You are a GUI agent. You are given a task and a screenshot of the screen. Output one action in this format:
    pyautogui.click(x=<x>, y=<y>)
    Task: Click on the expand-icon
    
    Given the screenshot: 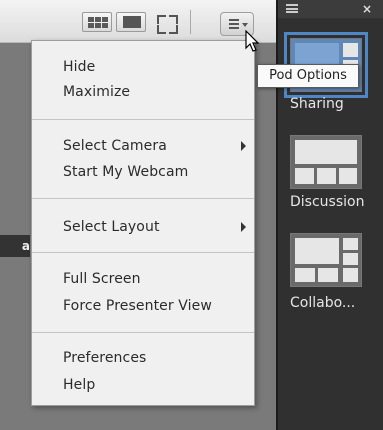 What is the action you would take?
    pyautogui.click(x=167, y=23)
    